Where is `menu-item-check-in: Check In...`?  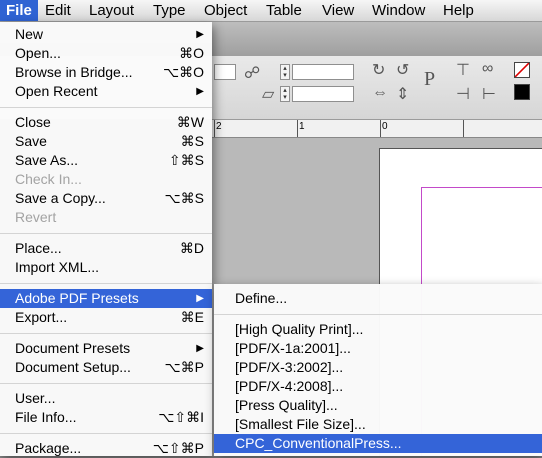
menu-item-check-in: Check In... is located at coordinates (106, 179).